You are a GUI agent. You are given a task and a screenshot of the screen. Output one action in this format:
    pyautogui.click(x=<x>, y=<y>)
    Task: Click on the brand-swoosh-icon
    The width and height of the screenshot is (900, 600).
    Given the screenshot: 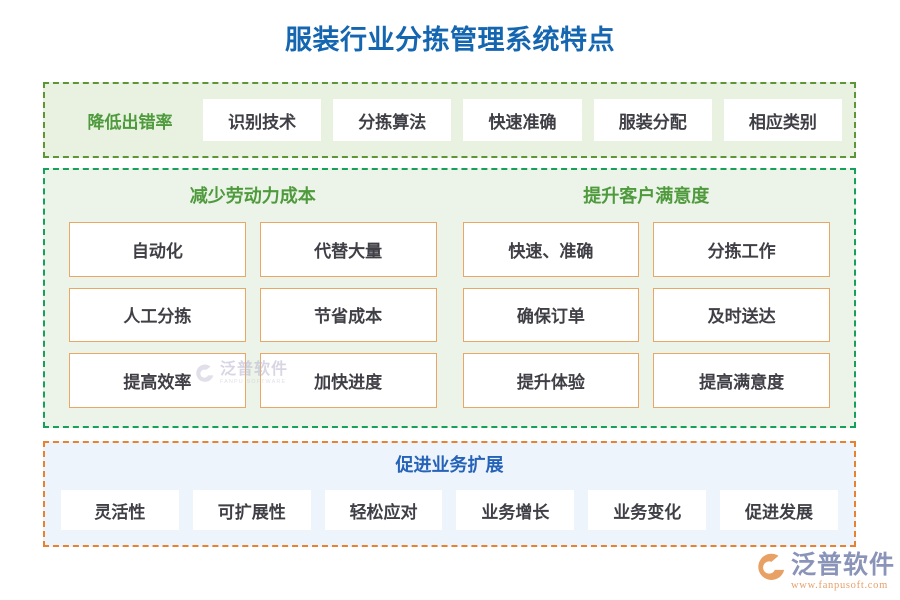 What is the action you would take?
    pyautogui.click(x=772, y=568)
    